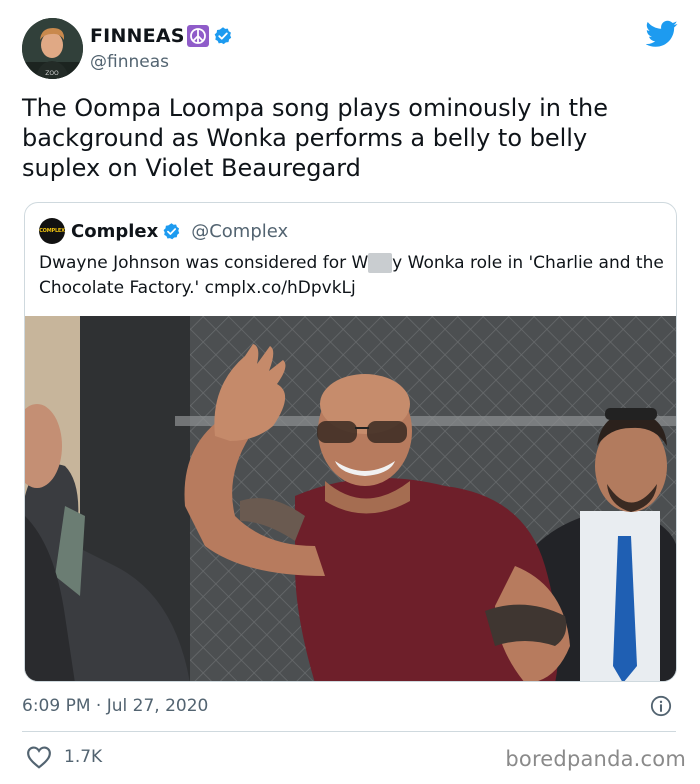  What do you see at coordinates (137, 36) in the screenshot?
I see `author-display-name: FINNEAS` at bounding box center [137, 36].